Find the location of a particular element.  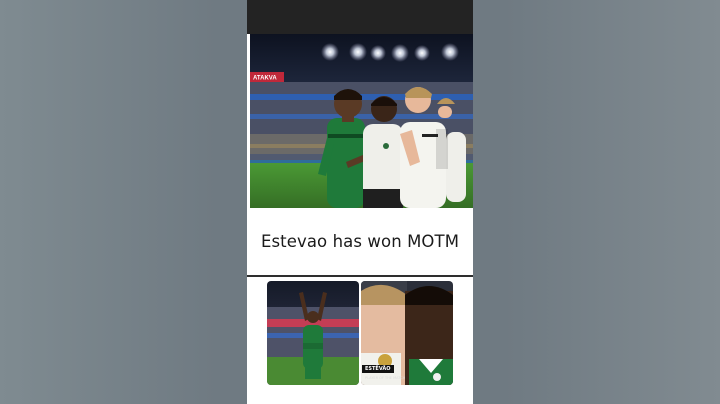

post-caption: Estevao has won MOTM is located at coordinates (360, 241).